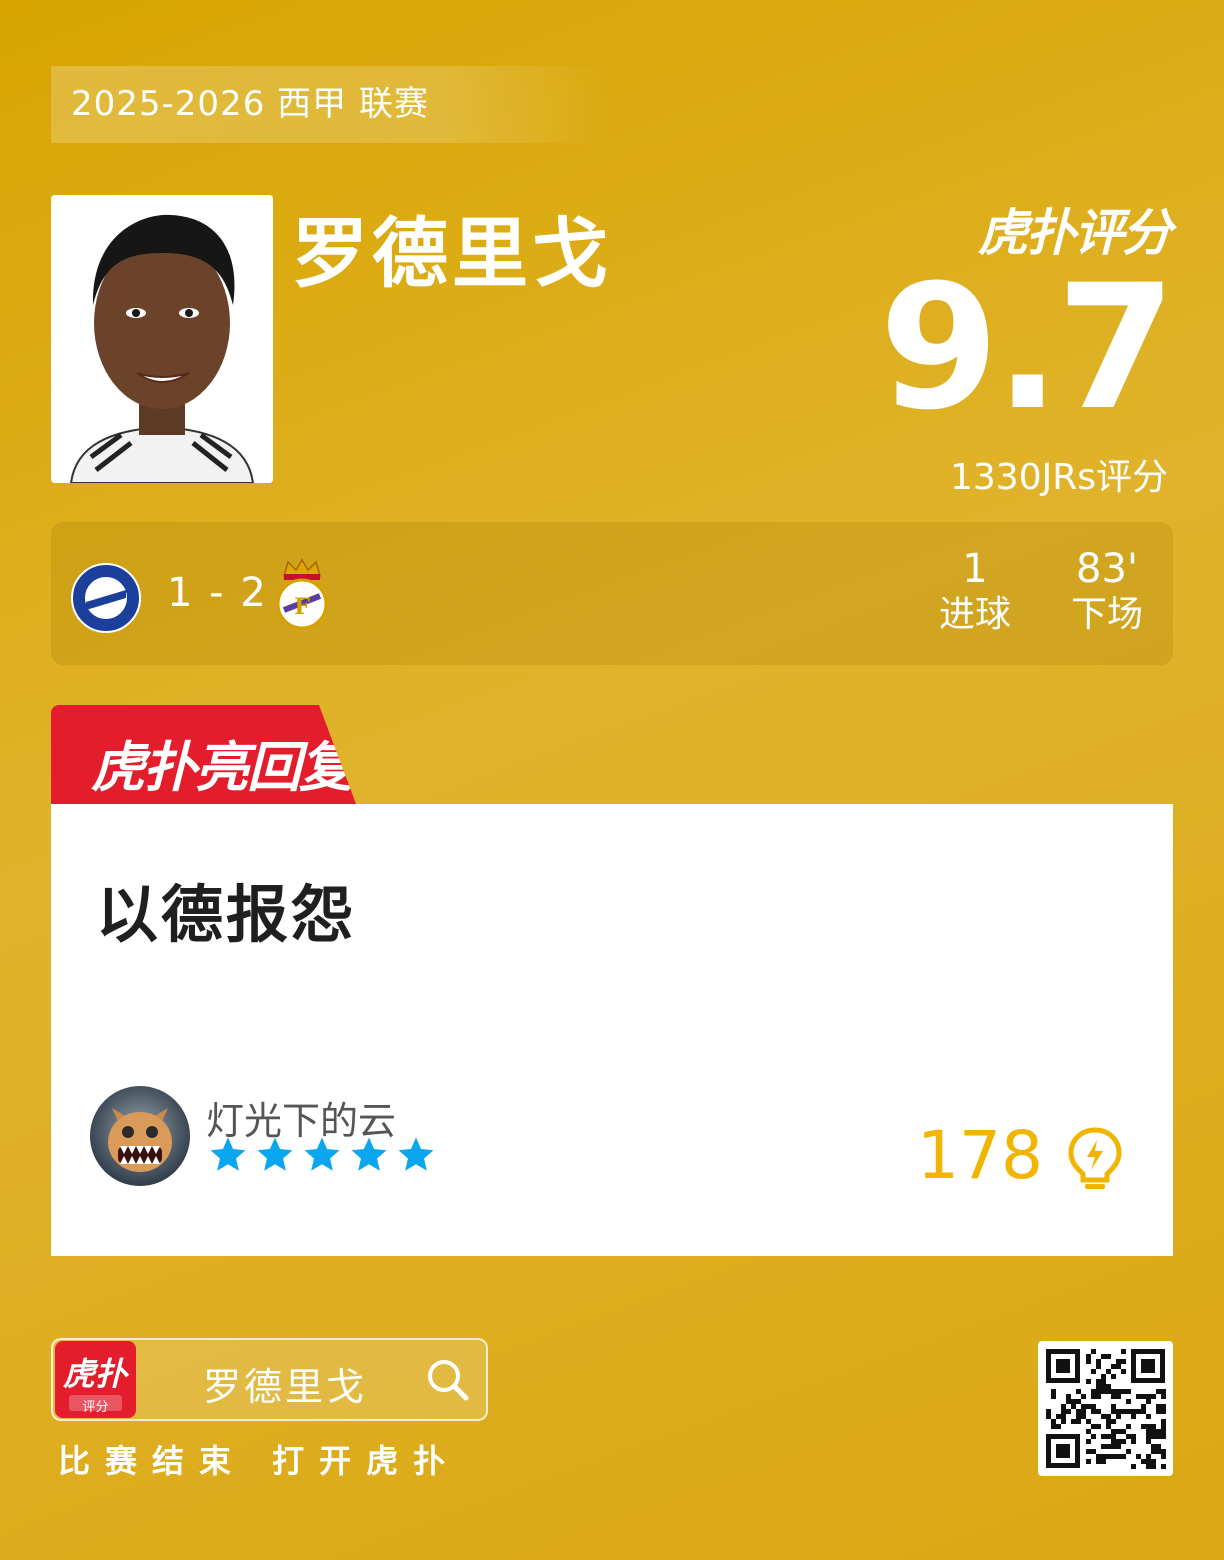 This screenshot has width=1224, height=1560. I want to click on reply-tag: 虎扑亮回复, so click(203, 754).